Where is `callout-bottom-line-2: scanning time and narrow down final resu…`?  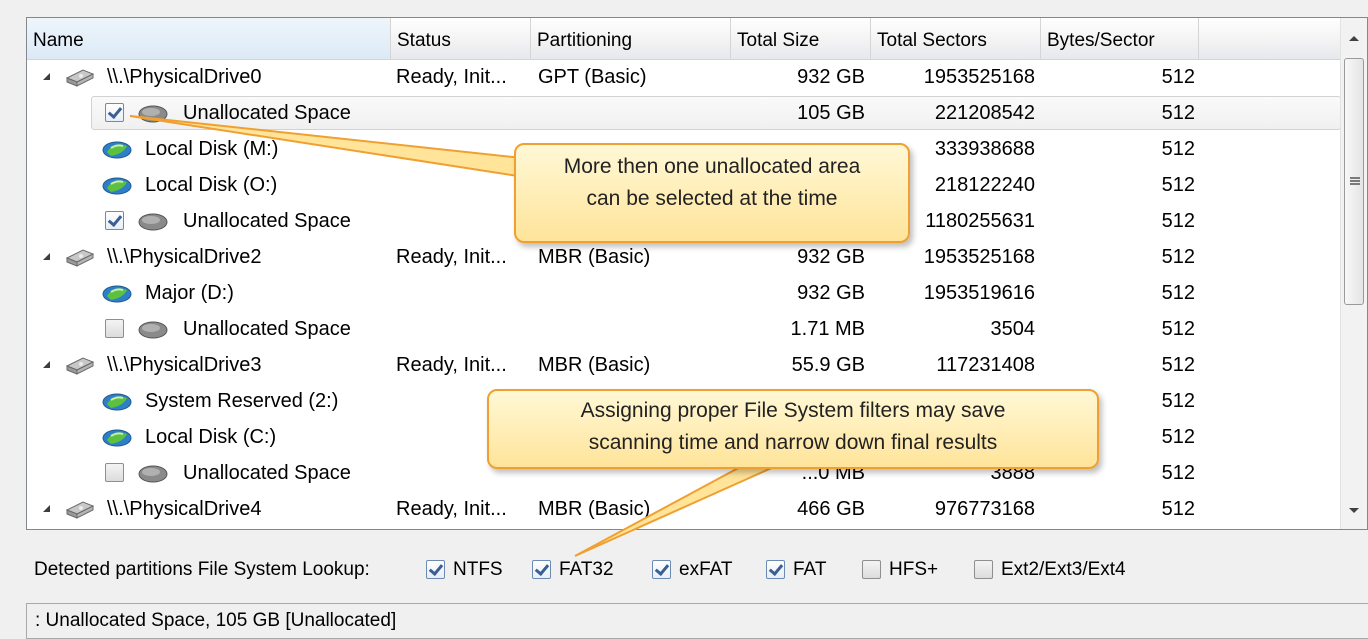
callout-bottom-line-2: scanning time and narrow down final resu… is located at coordinates (793, 442).